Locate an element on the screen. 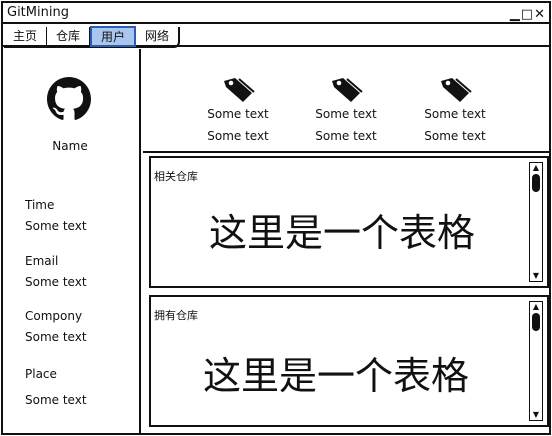 This screenshot has width=552, height=436. maximize-icon: □ is located at coordinates (527, 15).